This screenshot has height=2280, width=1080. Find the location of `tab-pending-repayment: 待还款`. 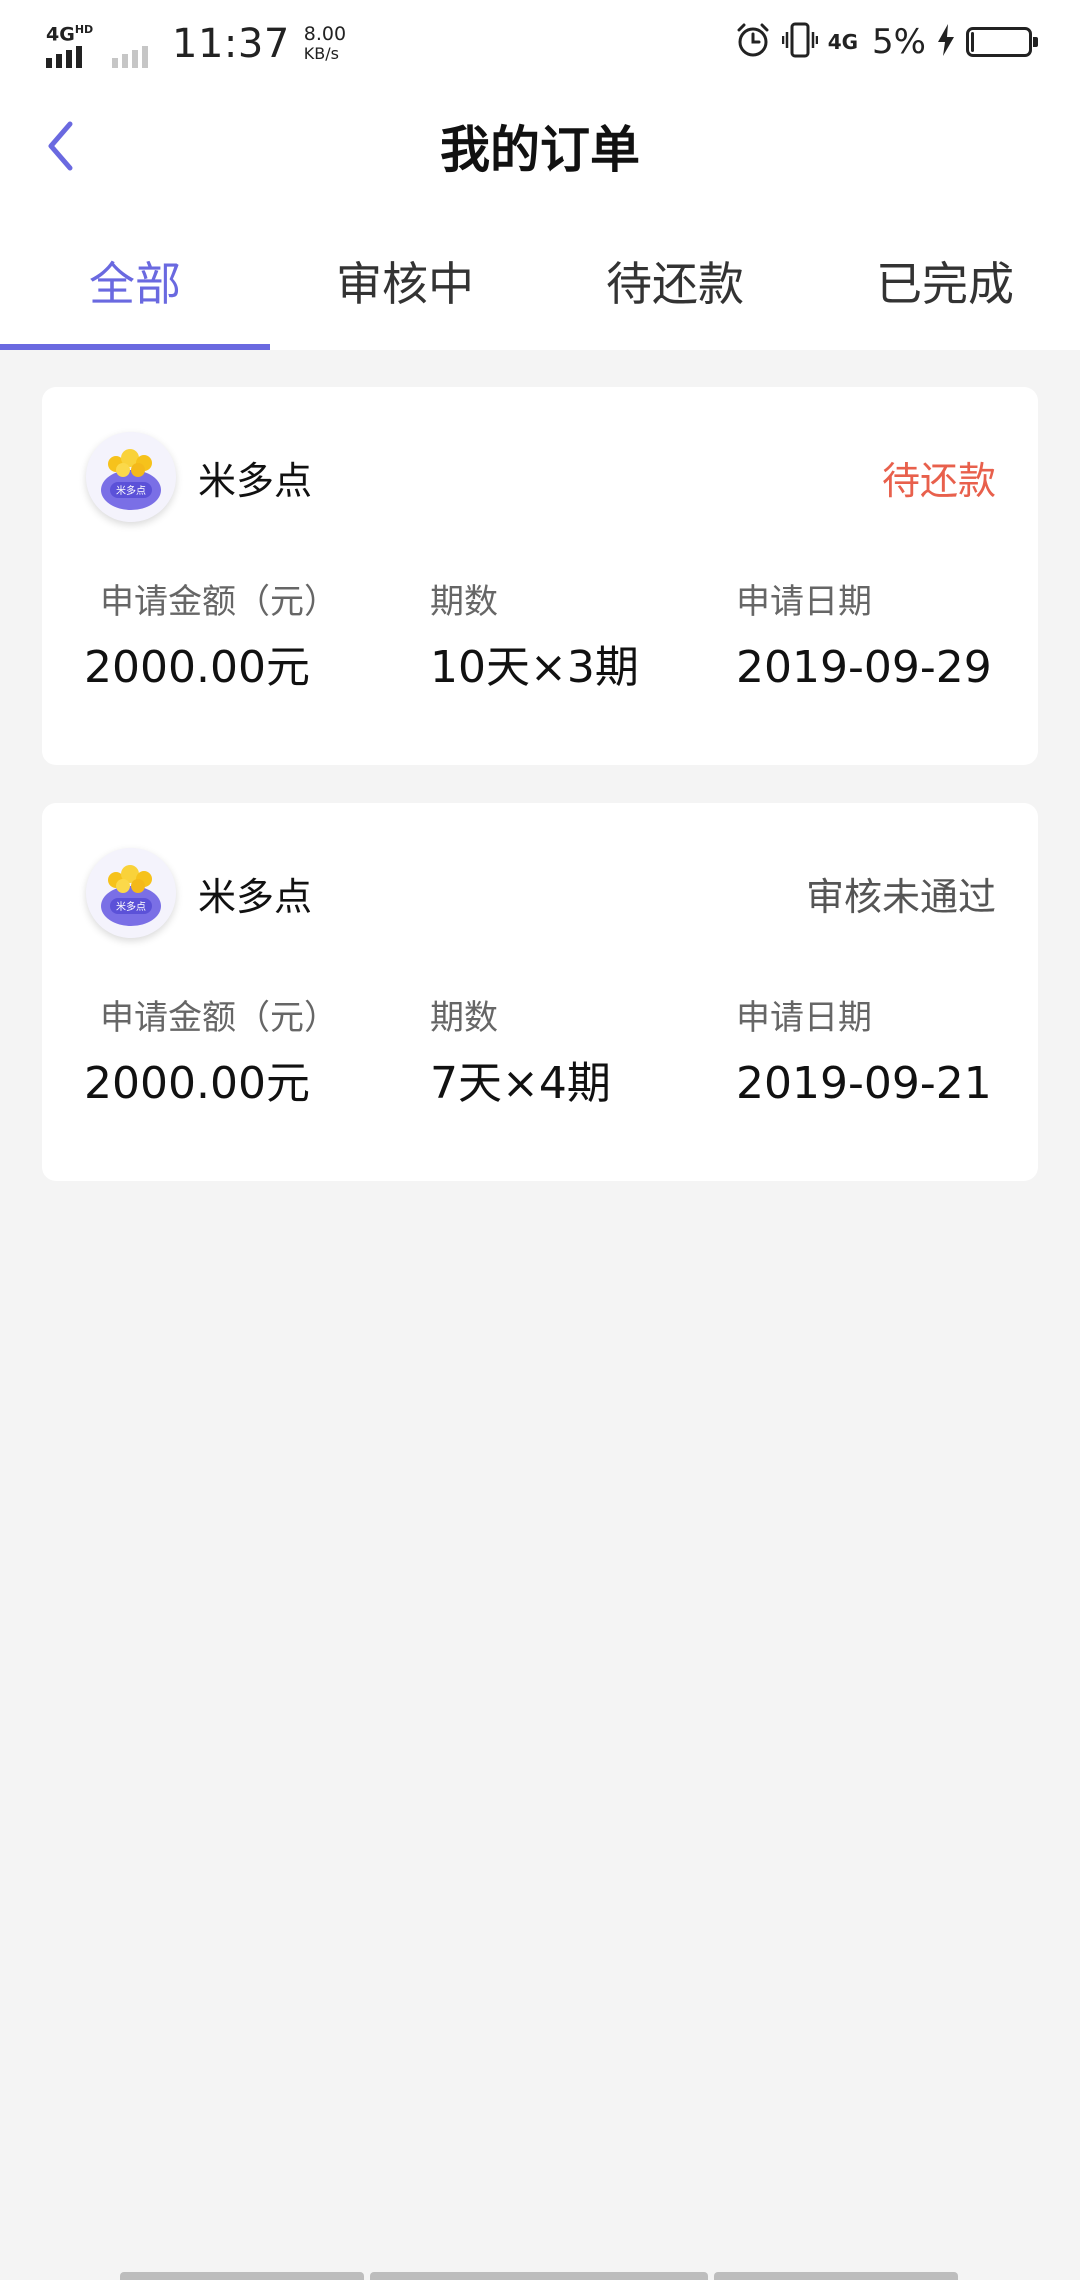

tab-pending-repayment: 待还款 is located at coordinates (675, 287).